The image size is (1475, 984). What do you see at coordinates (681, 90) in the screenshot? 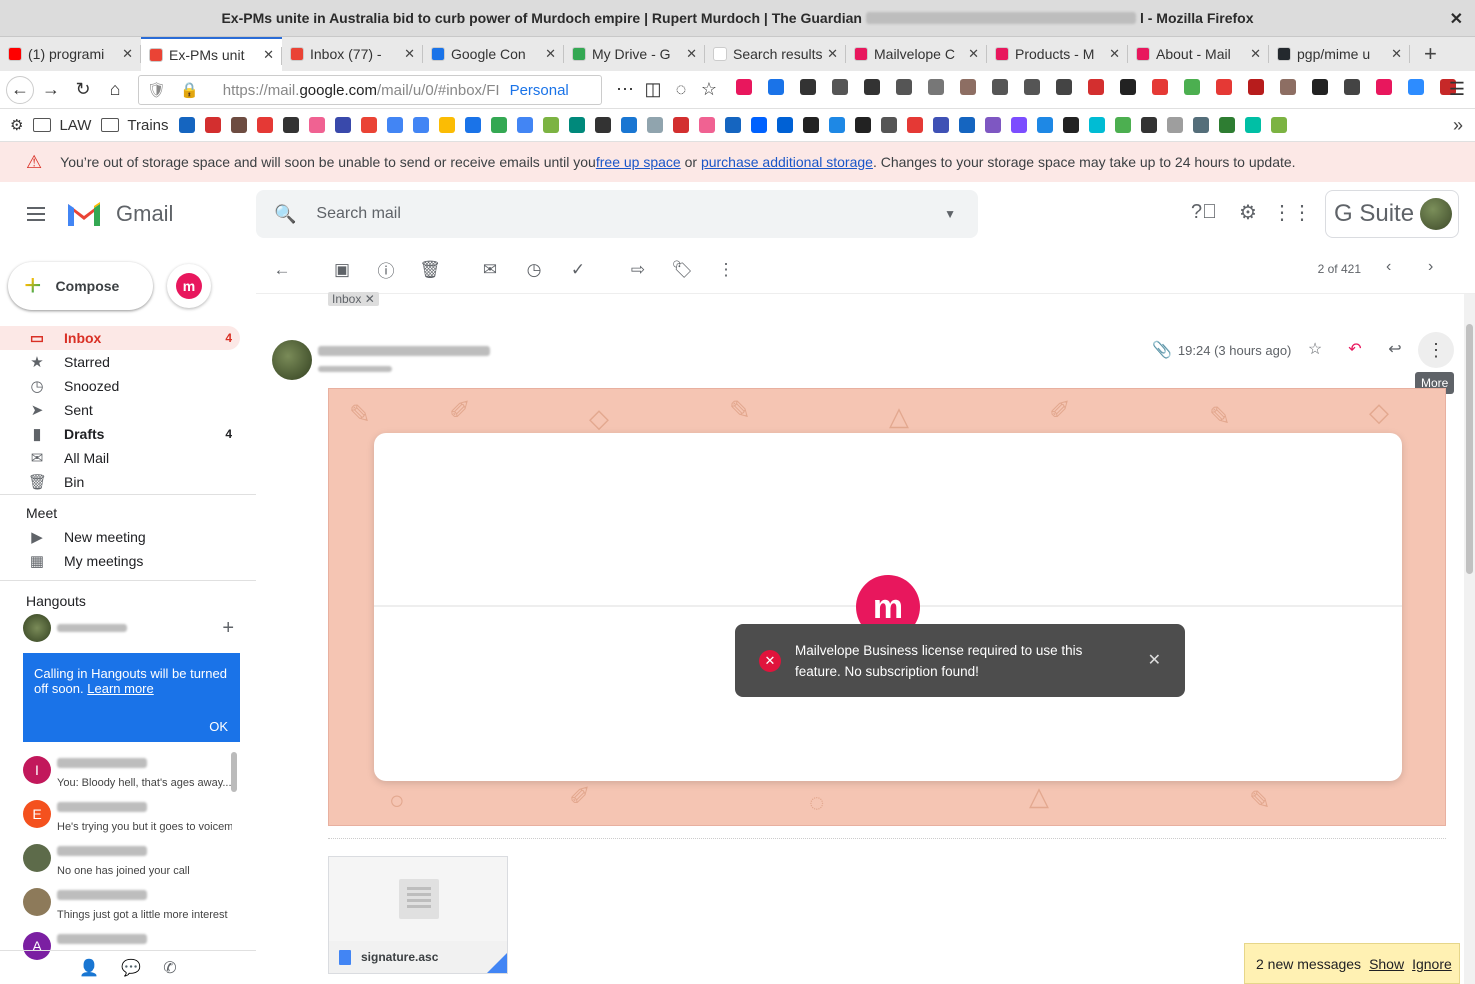
I see `fingerprint-icon: ◌` at bounding box center [681, 90].